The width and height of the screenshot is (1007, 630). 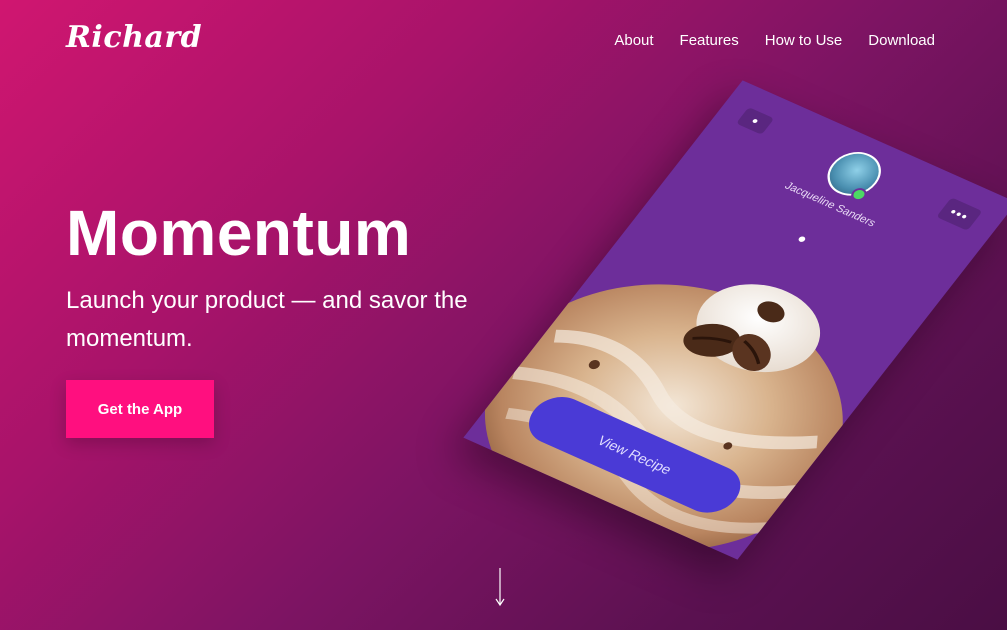 I want to click on scroll-down-icon, so click(x=500, y=588).